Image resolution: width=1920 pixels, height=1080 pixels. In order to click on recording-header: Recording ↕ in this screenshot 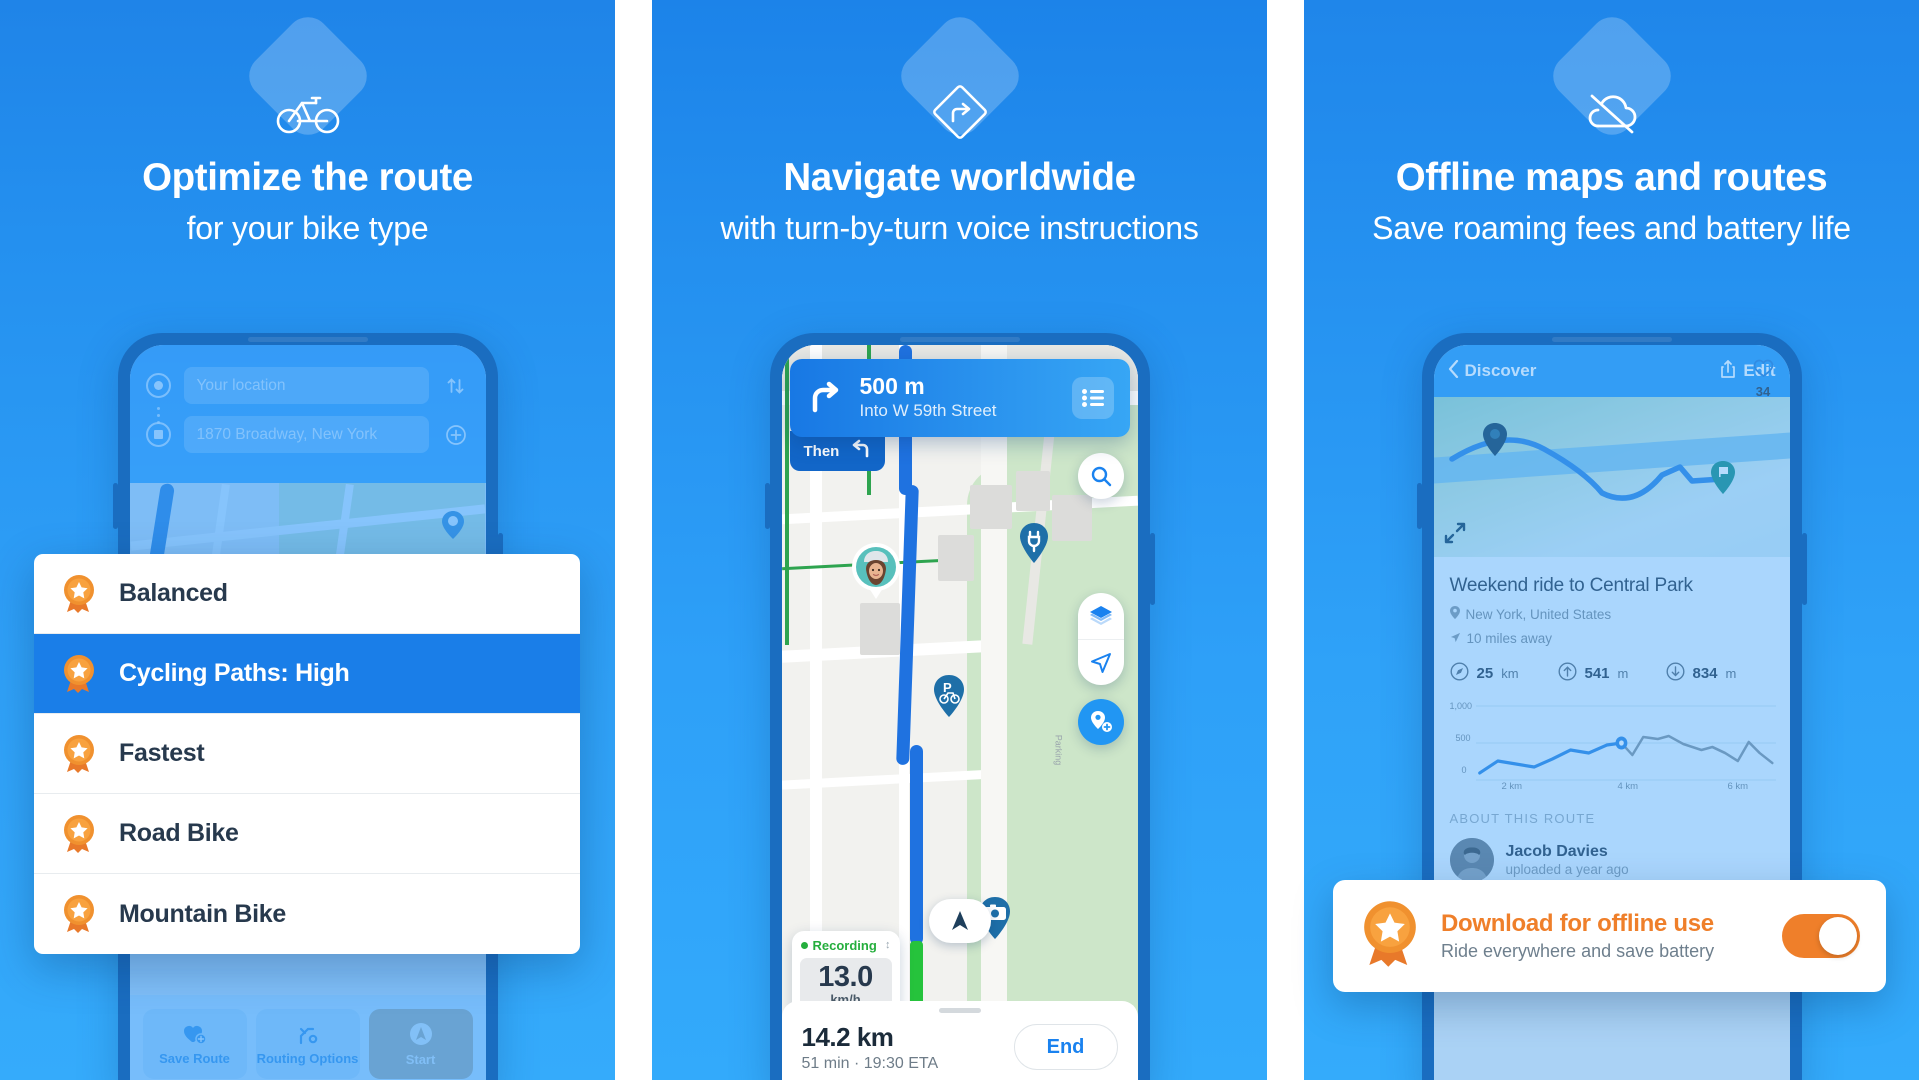, I will do `click(846, 948)`.